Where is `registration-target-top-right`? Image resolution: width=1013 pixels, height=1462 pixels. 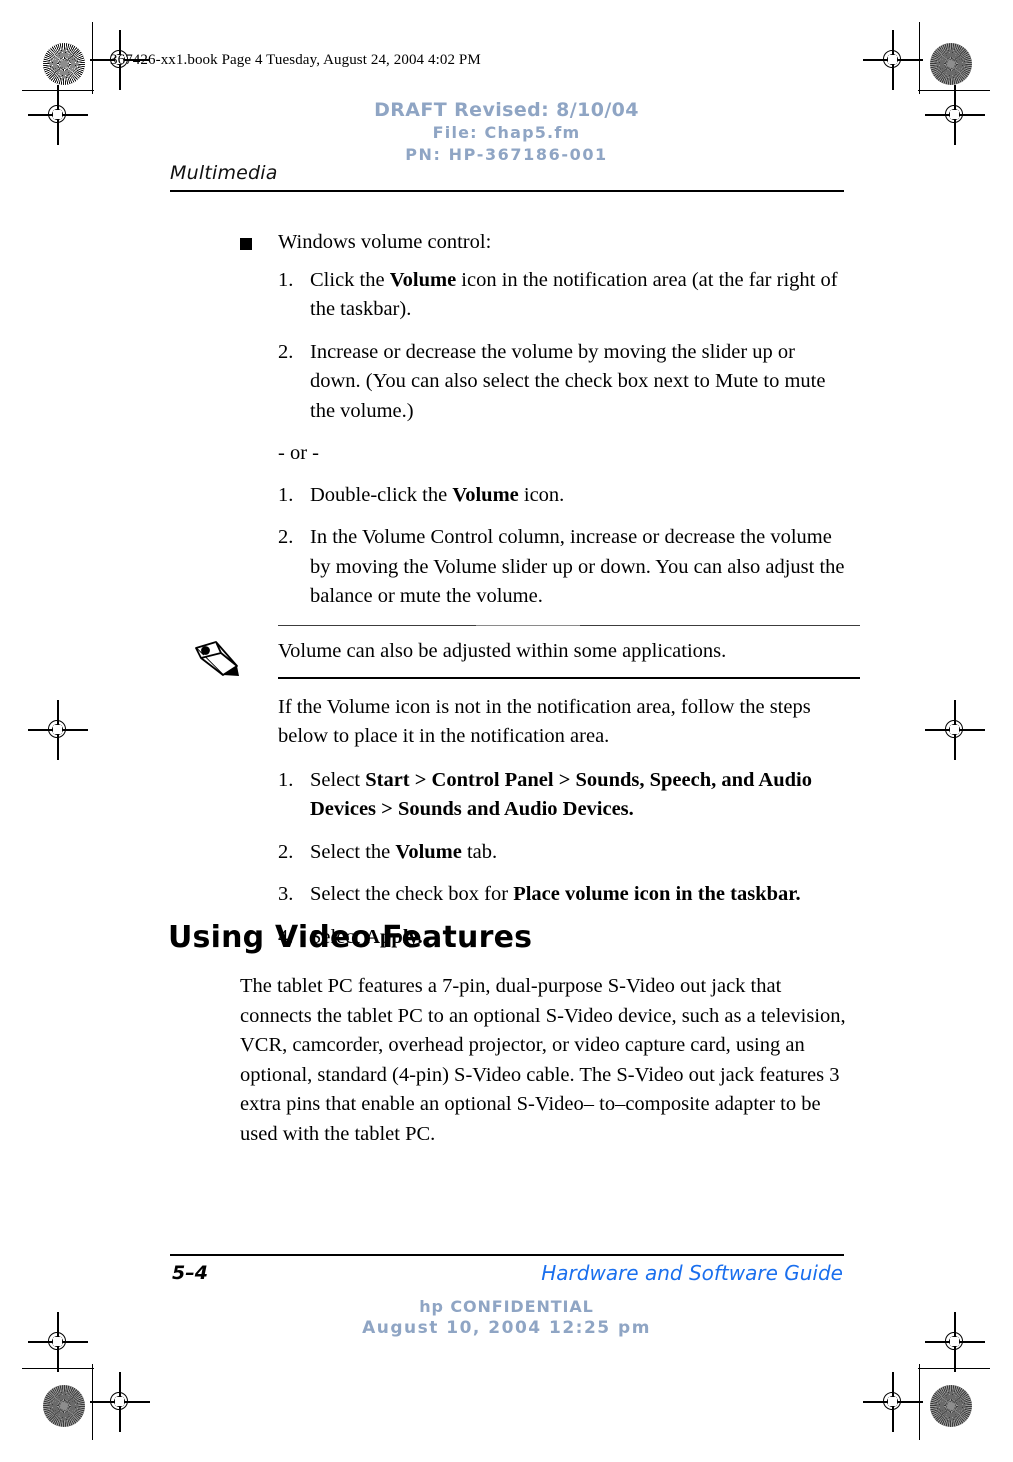
registration-target-top-right is located at coordinates (893, 60).